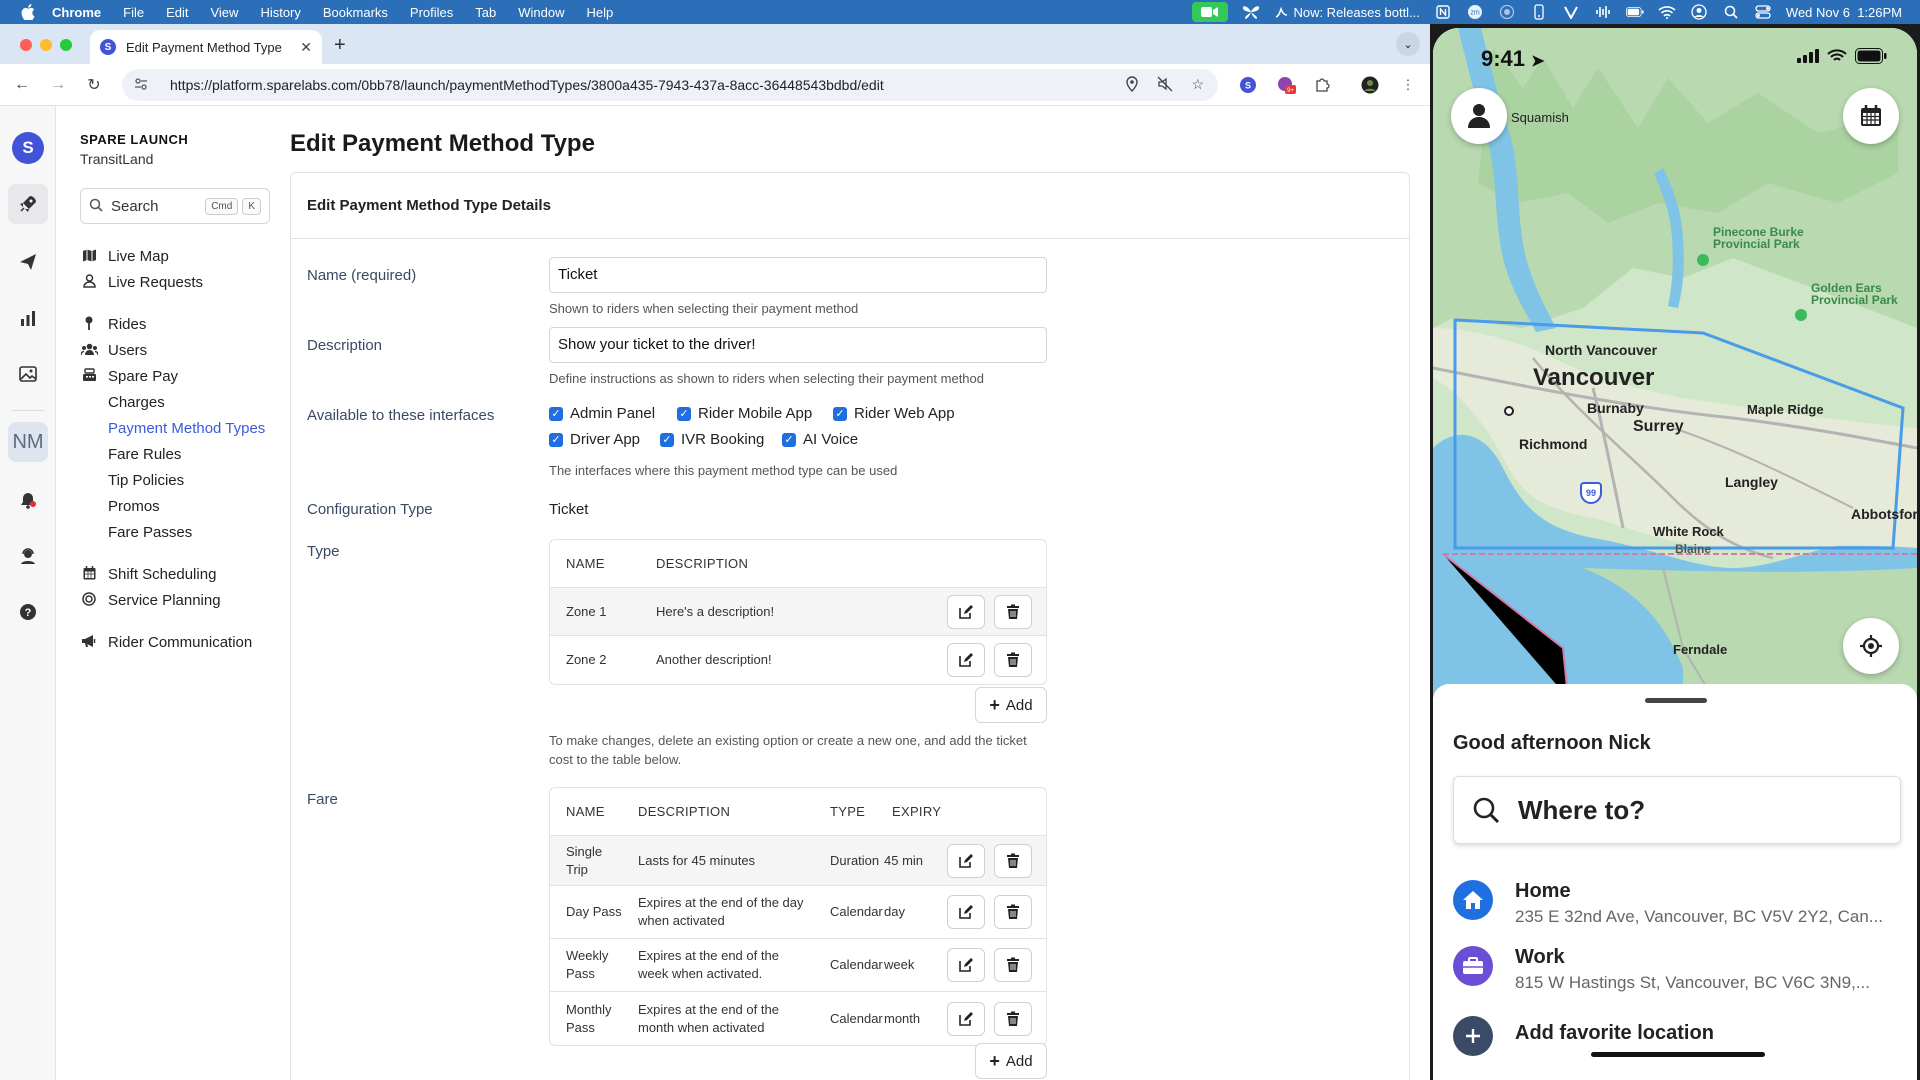 This screenshot has width=1920, height=1080. What do you see at coordinates (1634, 12) in the screenshot?
I see `battery-icon` at bounding box center [1634, 12].